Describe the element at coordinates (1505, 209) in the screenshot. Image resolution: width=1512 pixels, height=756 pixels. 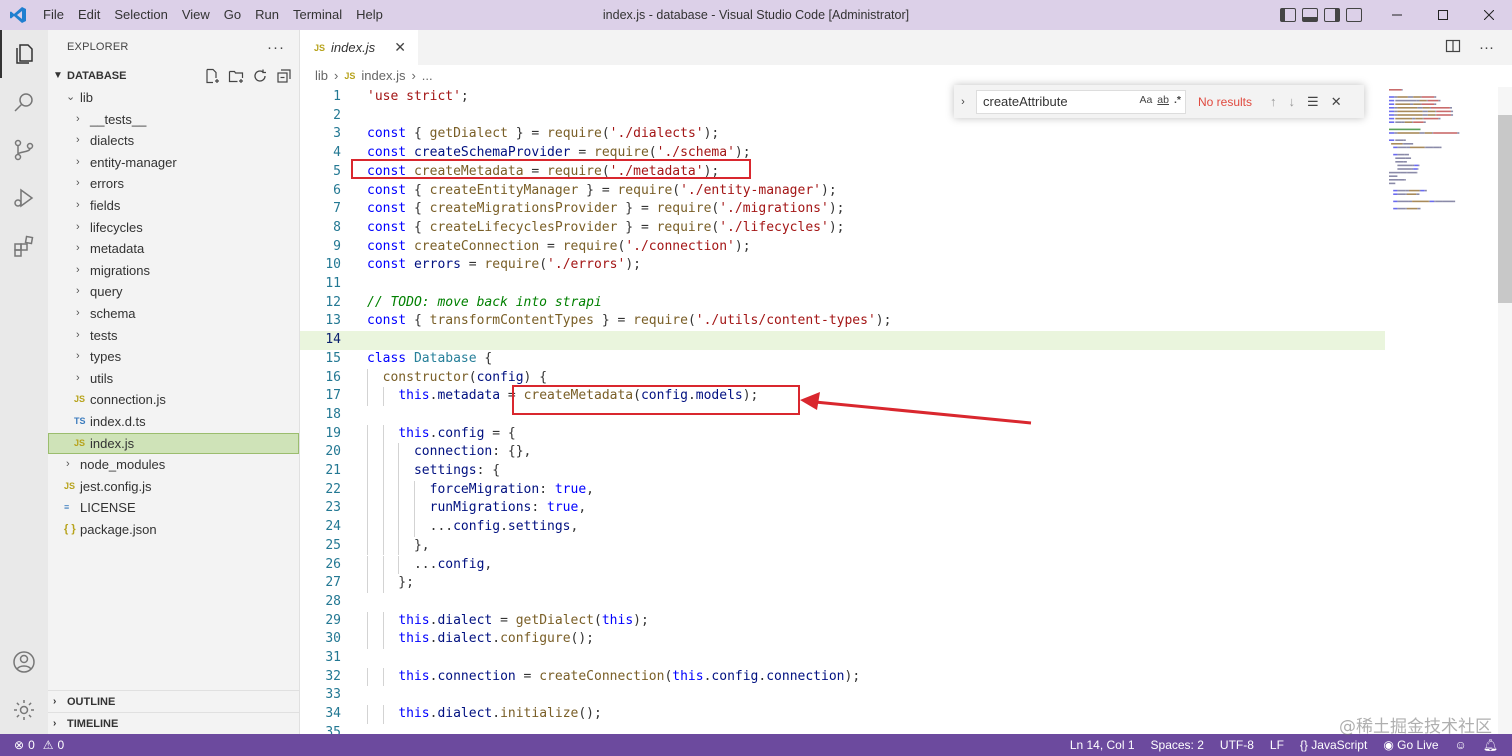
I see `scrollbar-thumb` at that location.